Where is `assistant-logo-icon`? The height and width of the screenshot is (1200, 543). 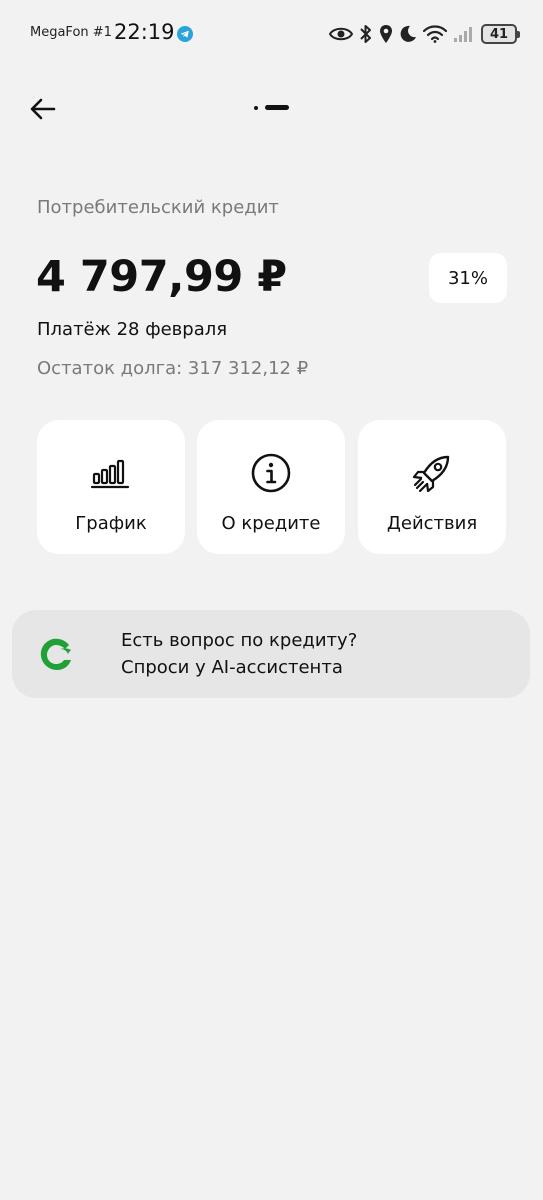
assistant-logo-icon is located at coordinates (55, 654).